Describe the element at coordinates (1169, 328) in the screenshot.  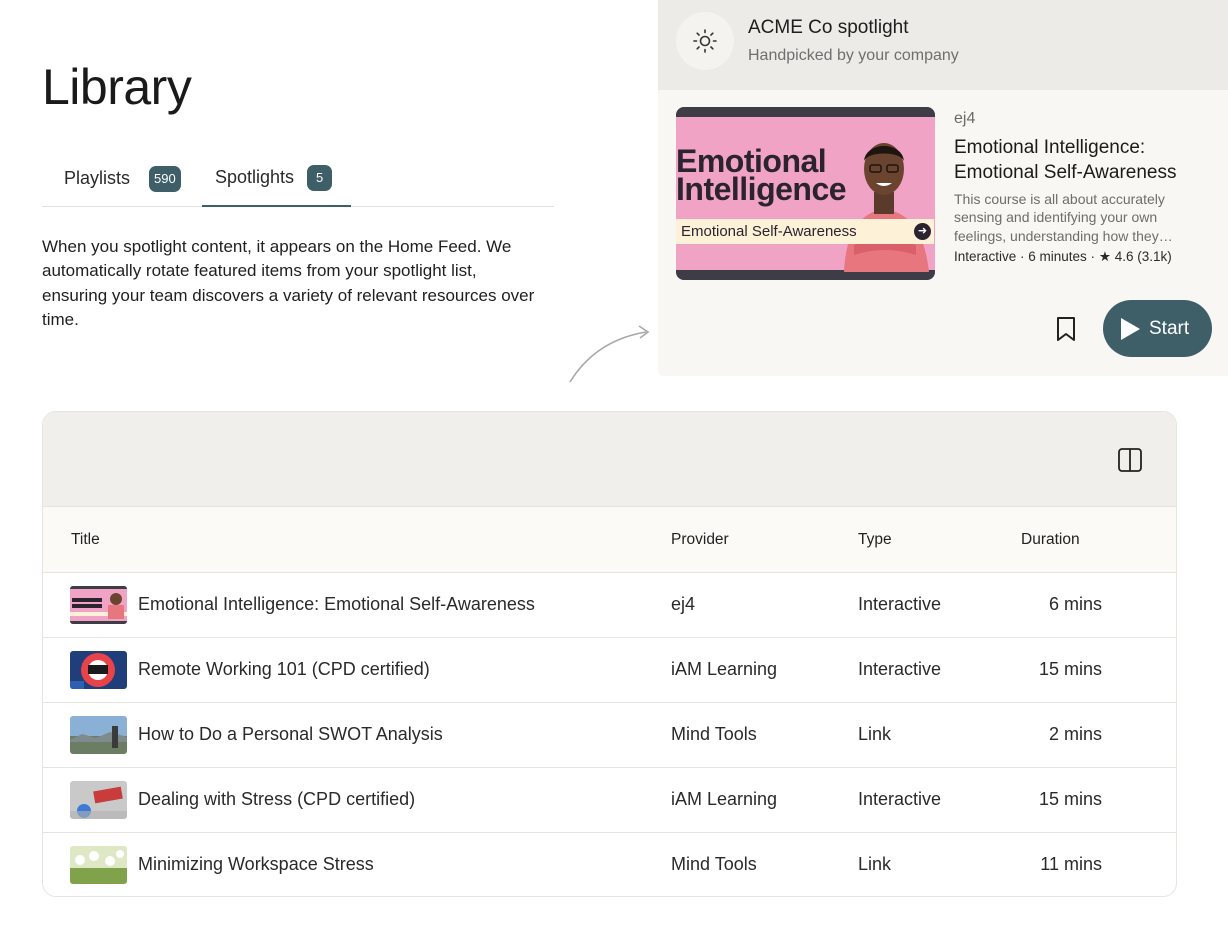
I see `start-label: Start` at that location.